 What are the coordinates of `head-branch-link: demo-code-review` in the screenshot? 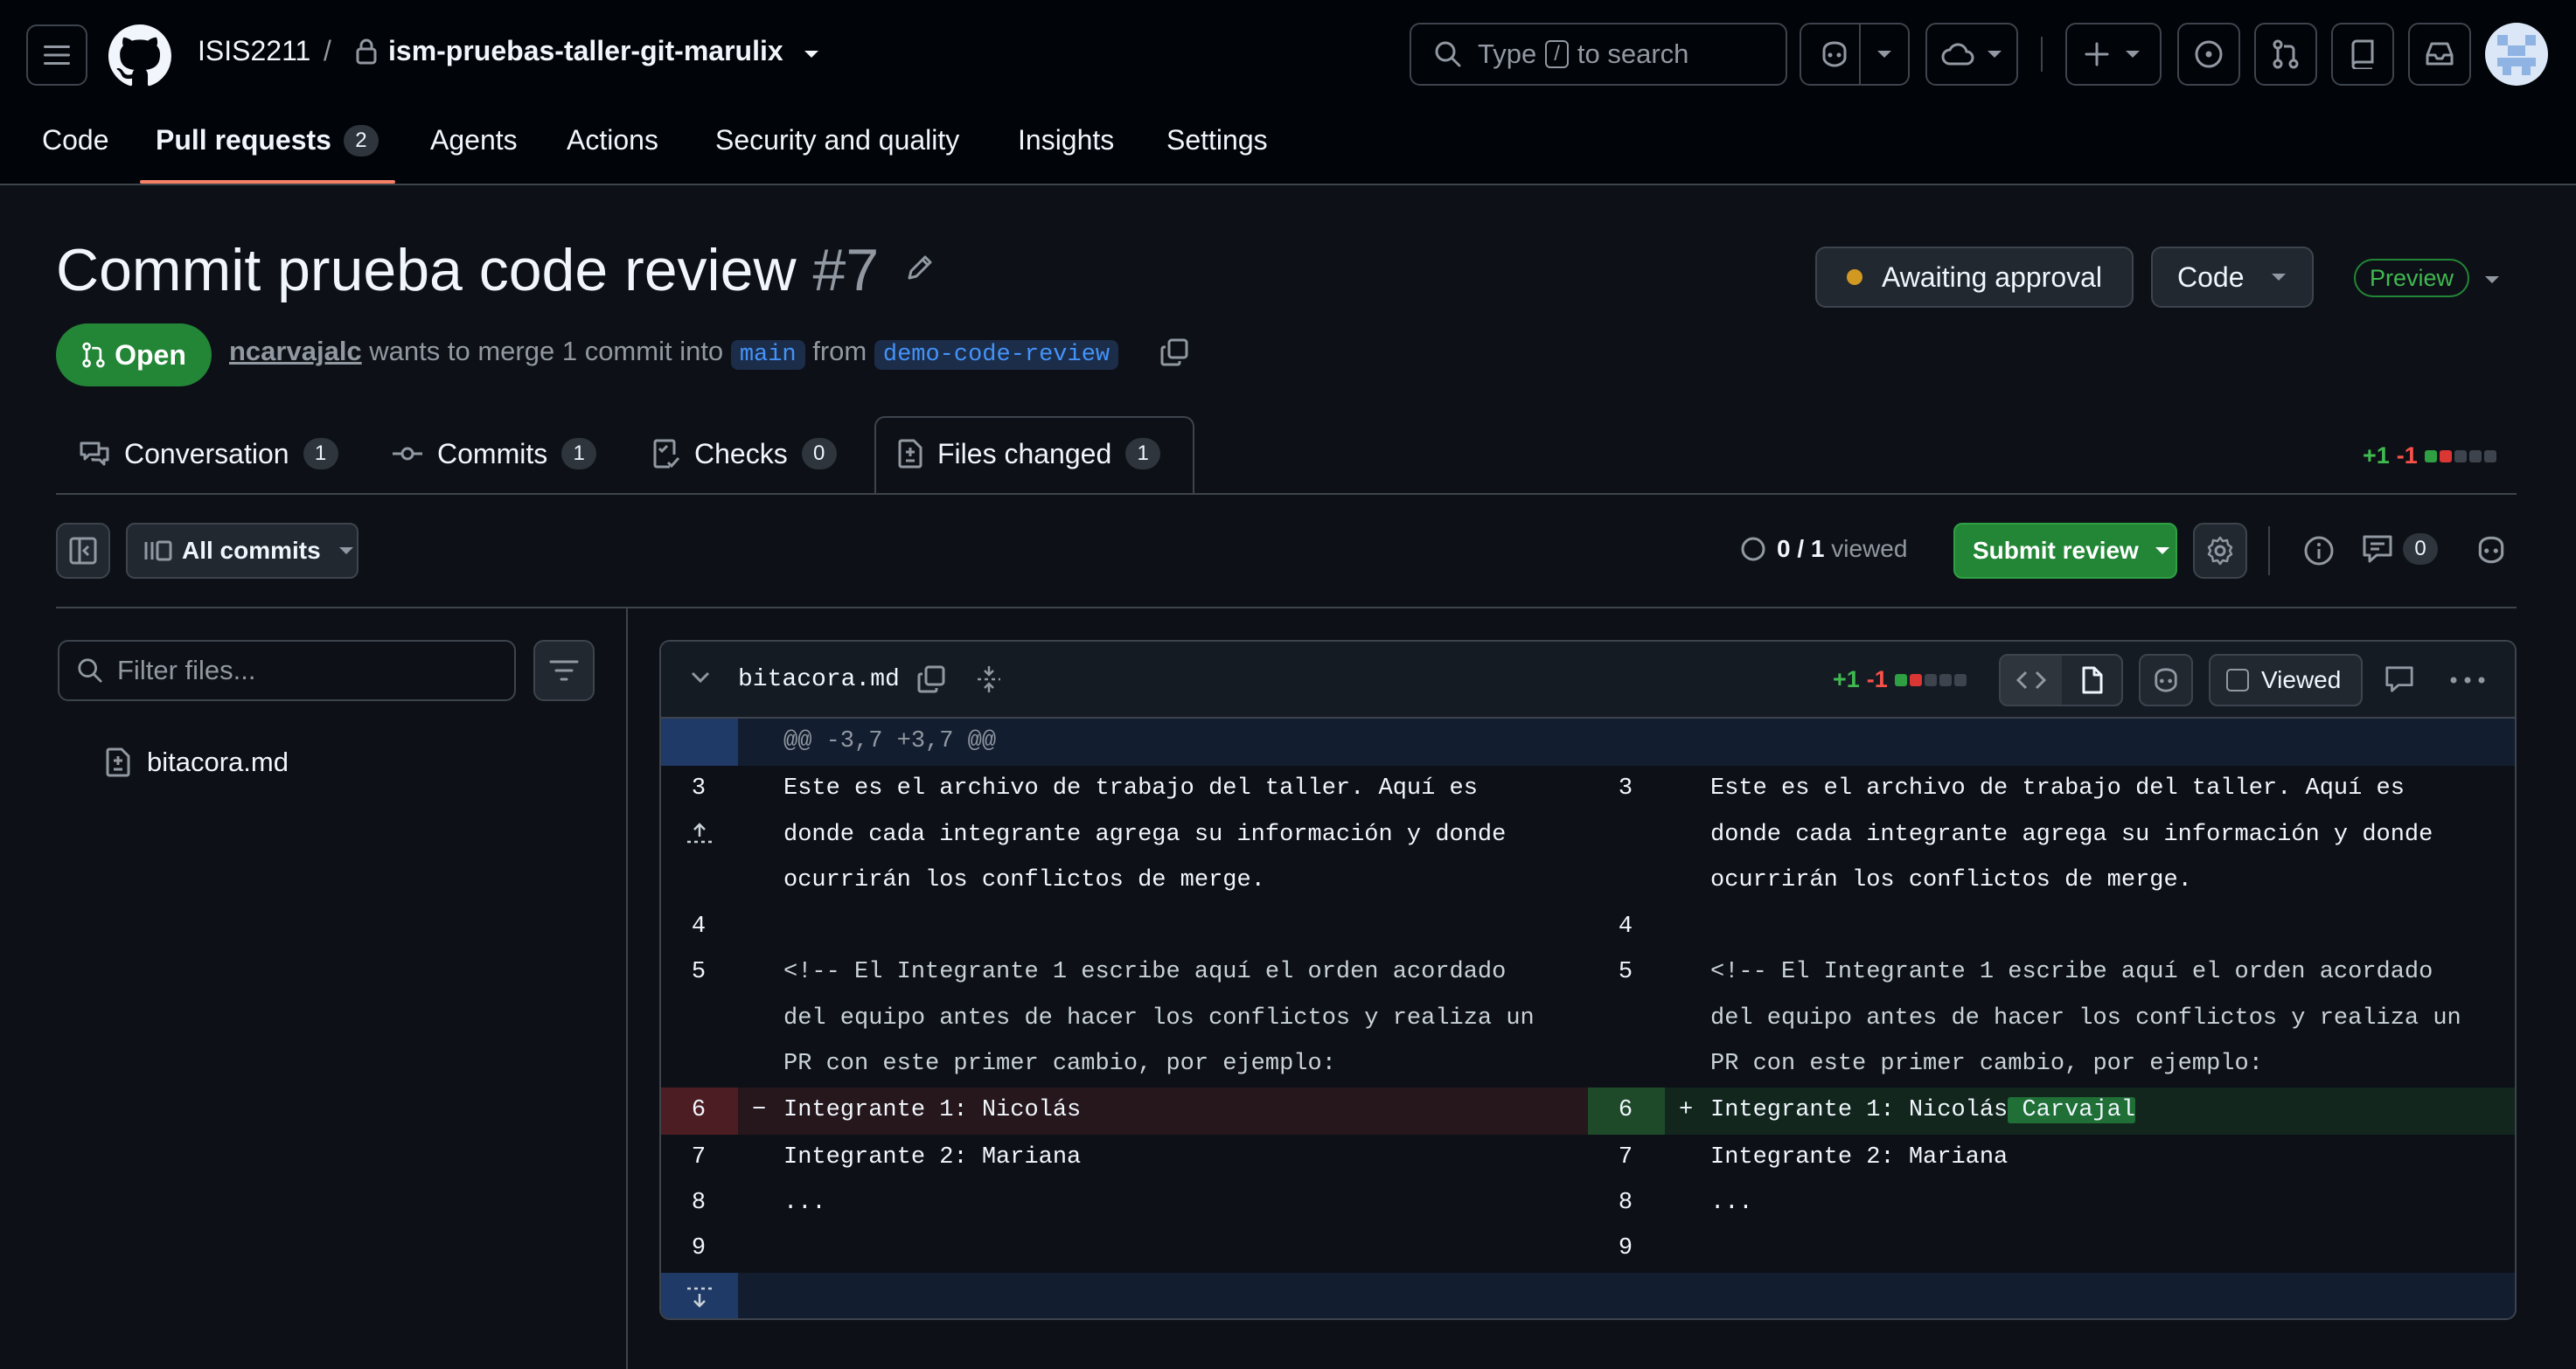 It's located at (996, 355).